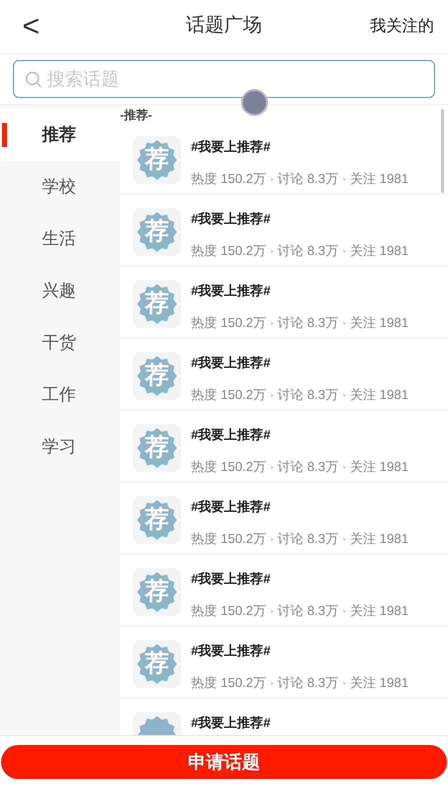 Image resolution: width=448 pixels, height=788 pixels. I want to click on category-tab: 干货, so click(60, 343).